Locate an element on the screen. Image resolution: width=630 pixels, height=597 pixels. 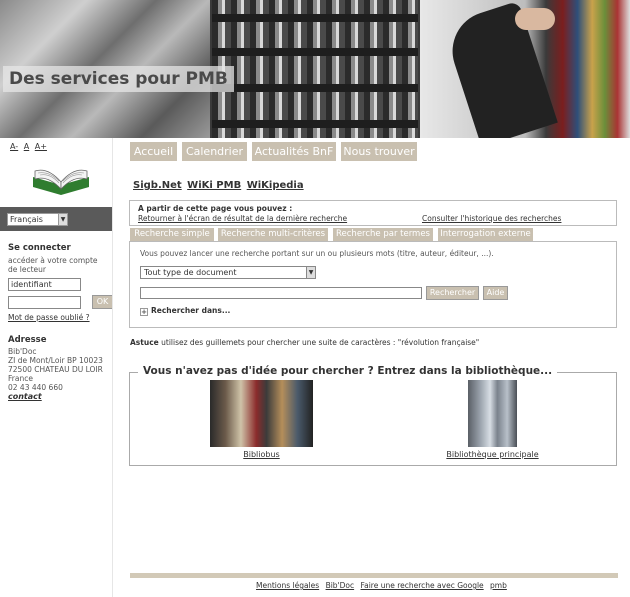
nav-accueil: Accueil is located at coordinates (153, 151).